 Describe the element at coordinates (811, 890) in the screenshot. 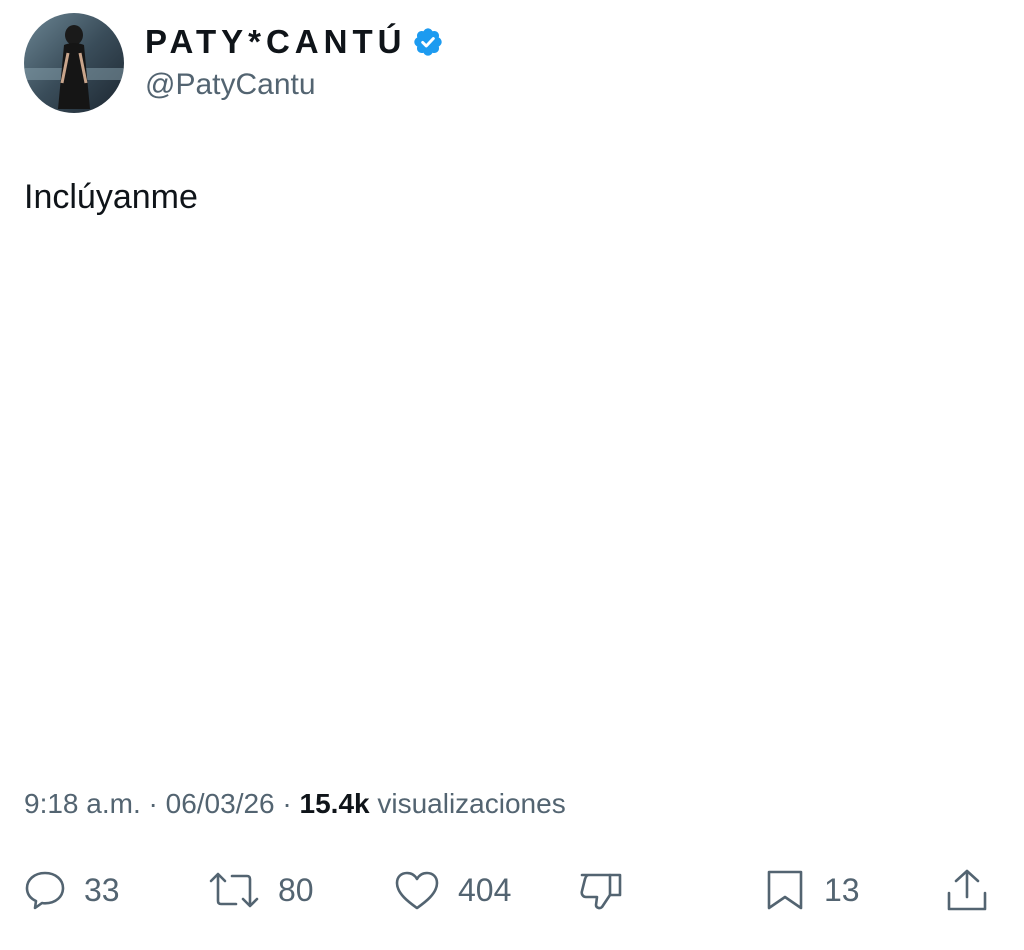

I see `bookmark-button: 13` at that location.